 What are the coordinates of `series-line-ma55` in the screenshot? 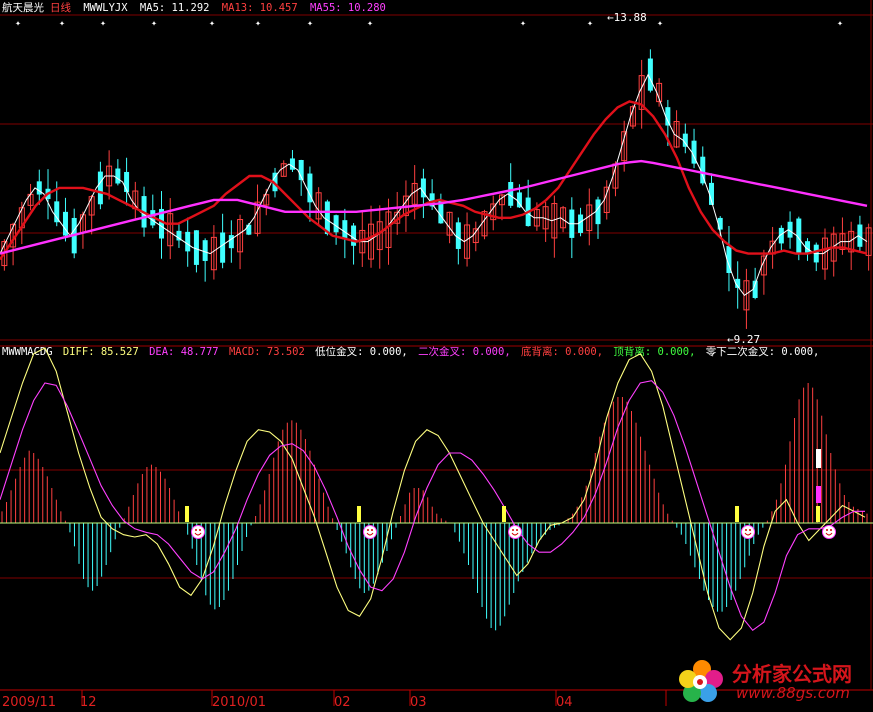 It's located at (434, 207).